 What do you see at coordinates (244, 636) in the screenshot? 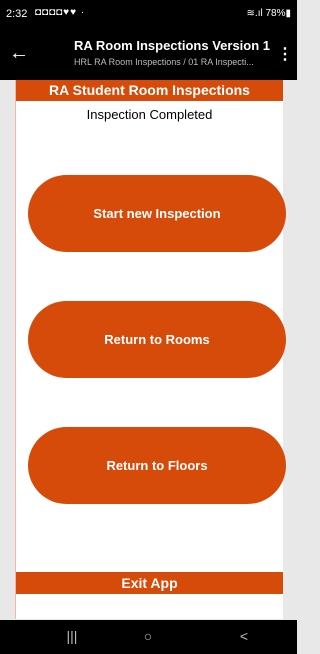
I see `nav-back-icon: <` at bounding box center [244, 636].